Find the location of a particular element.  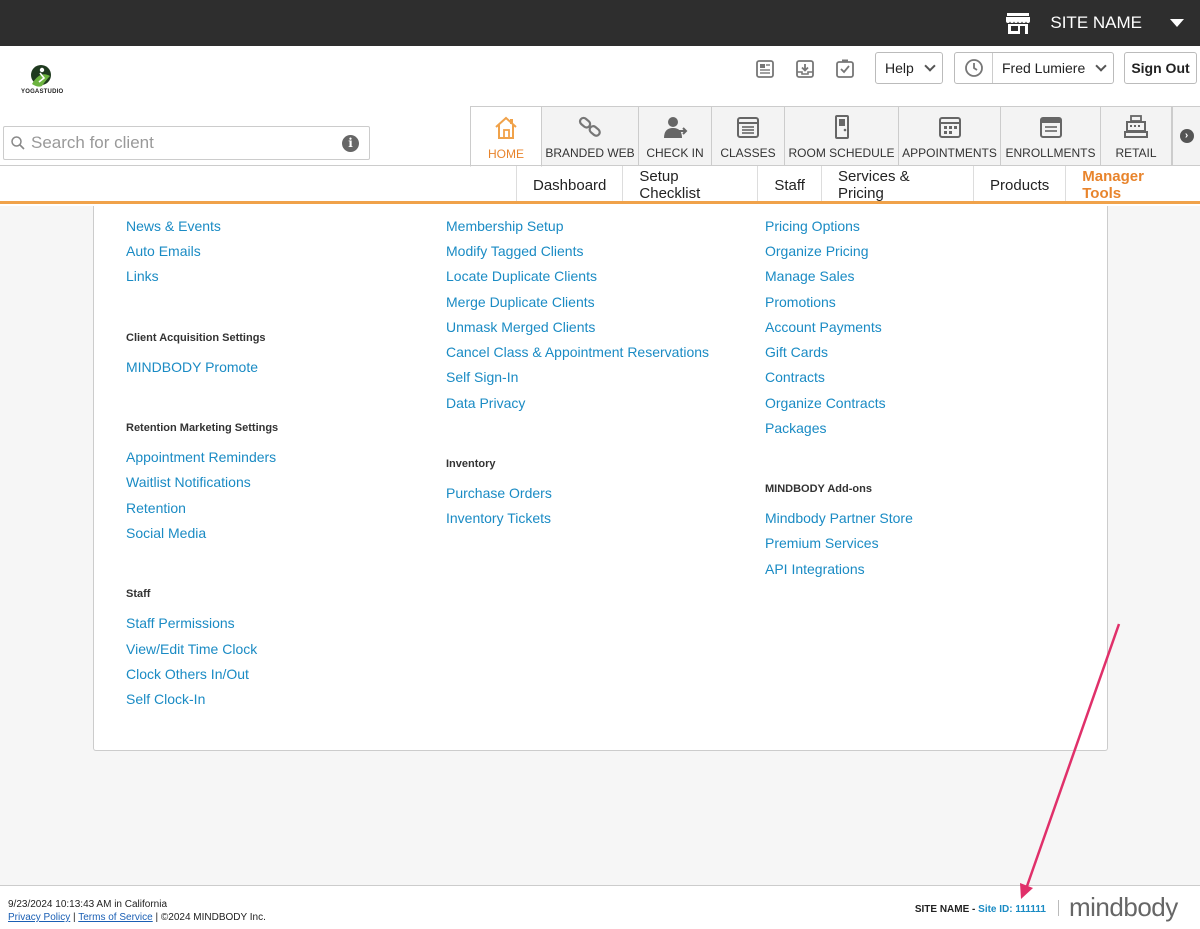

tab-room-schedule: ROOM SCHEDULE is located at coordinates (842, 136).